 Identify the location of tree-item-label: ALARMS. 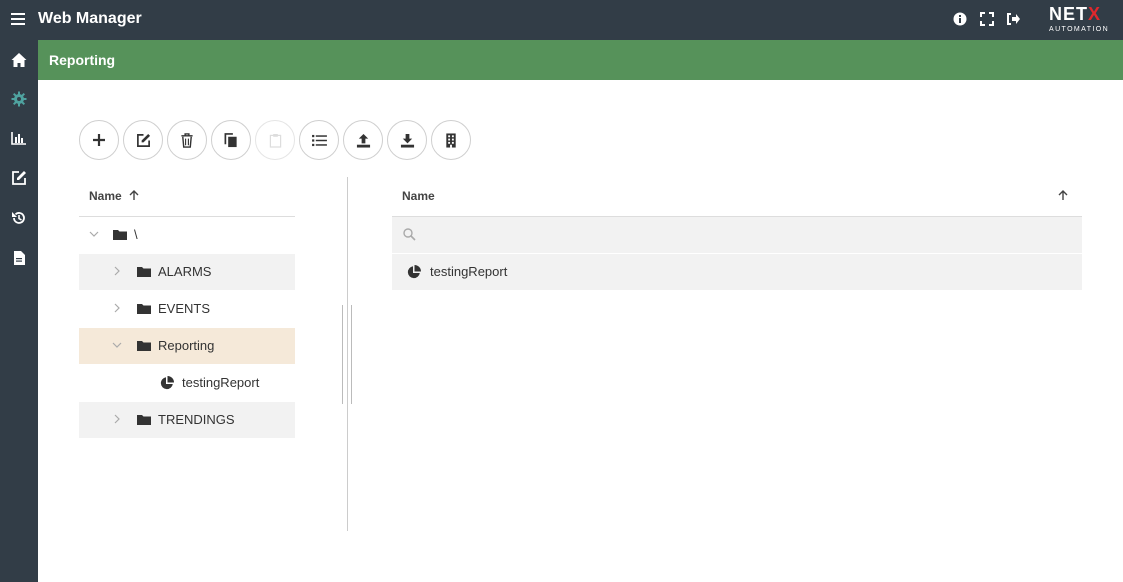
(185, 271).